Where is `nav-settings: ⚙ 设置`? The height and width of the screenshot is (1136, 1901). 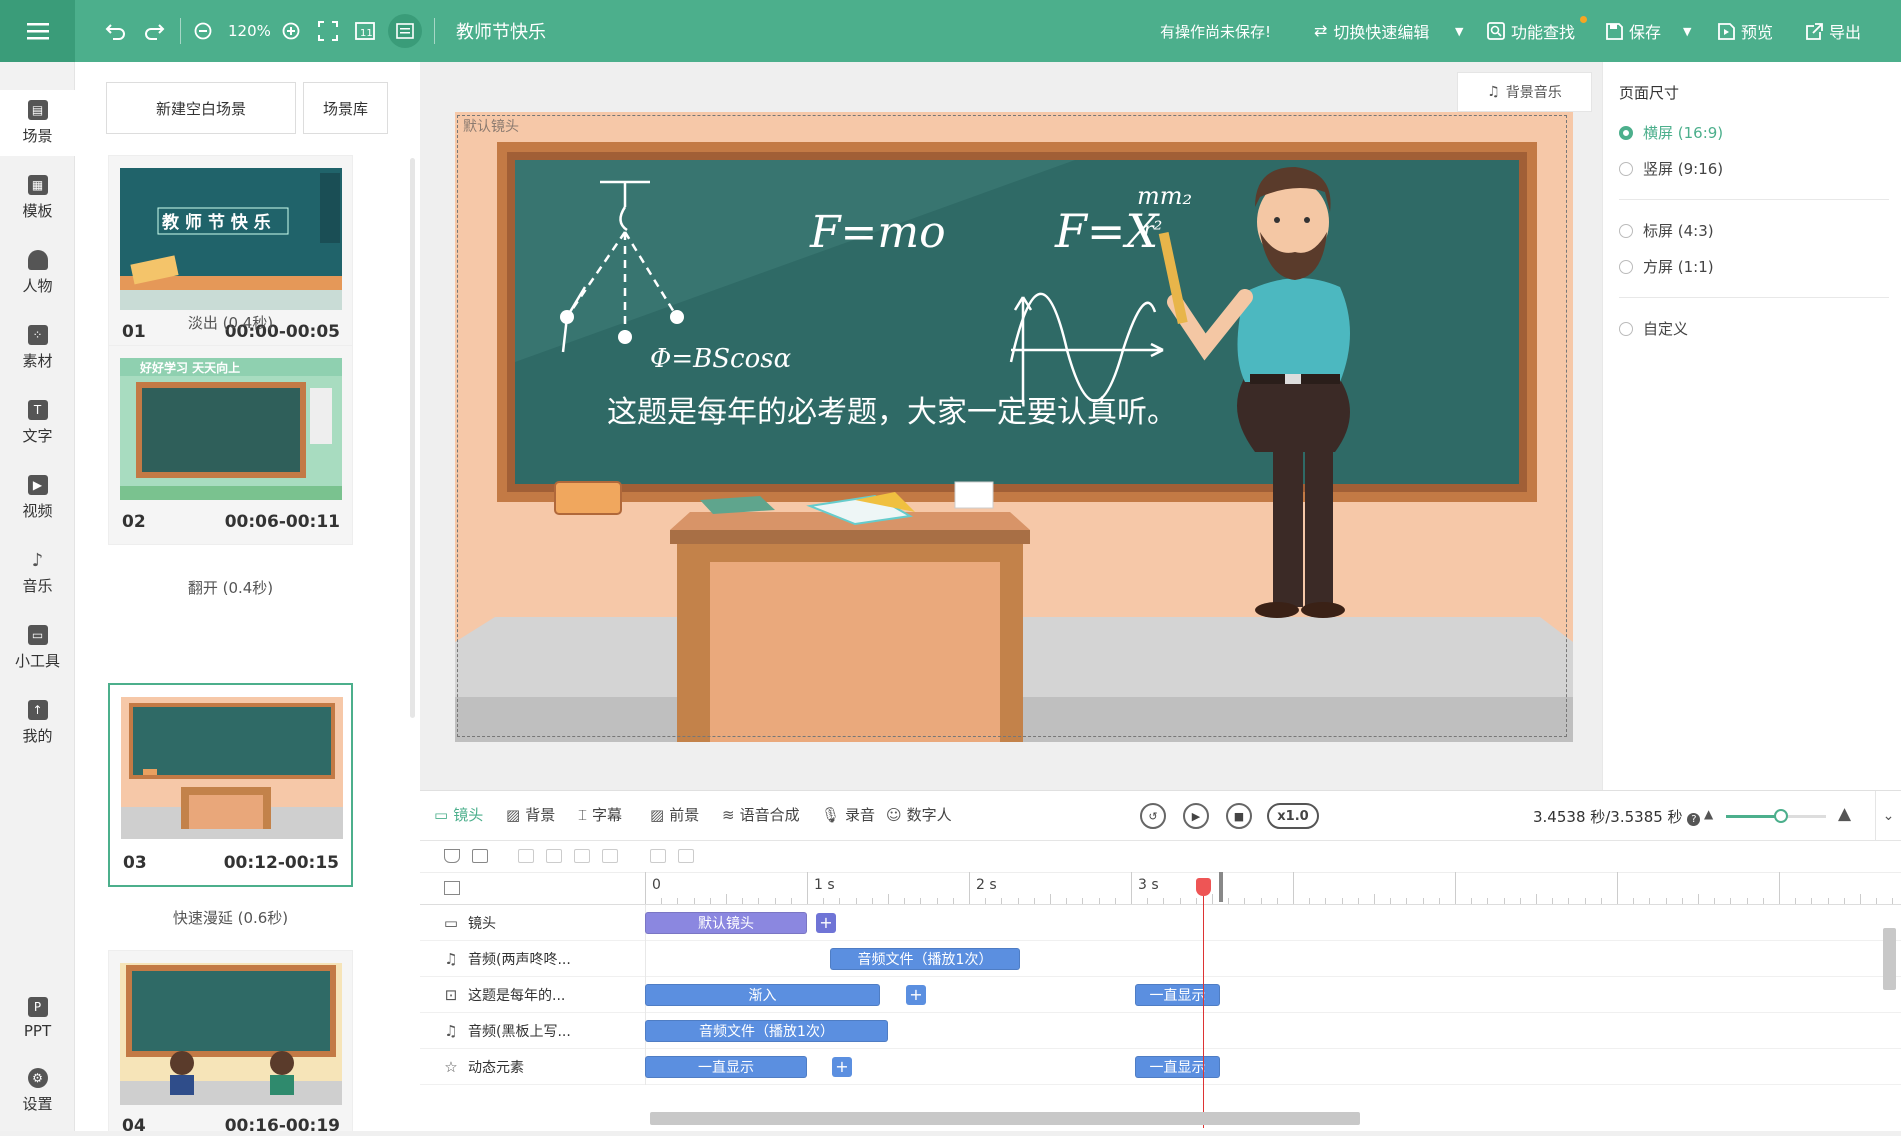
nav-settings: ⚙ 设置 is located at coordinates (37, 1091).